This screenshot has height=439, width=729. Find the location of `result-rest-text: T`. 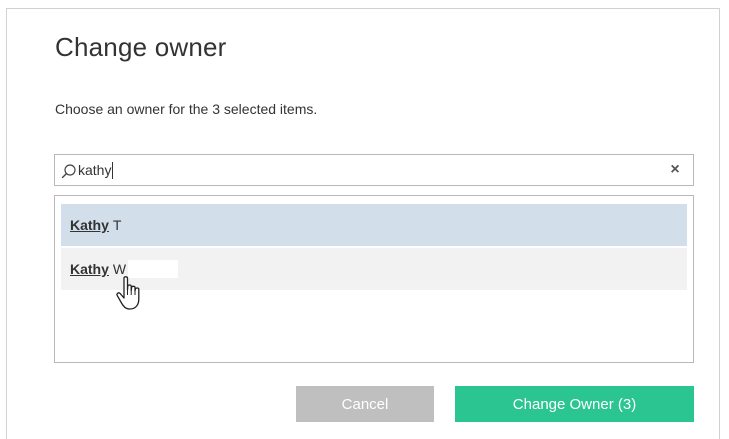

result-rest-text: T is located at coordinates (117, 225).